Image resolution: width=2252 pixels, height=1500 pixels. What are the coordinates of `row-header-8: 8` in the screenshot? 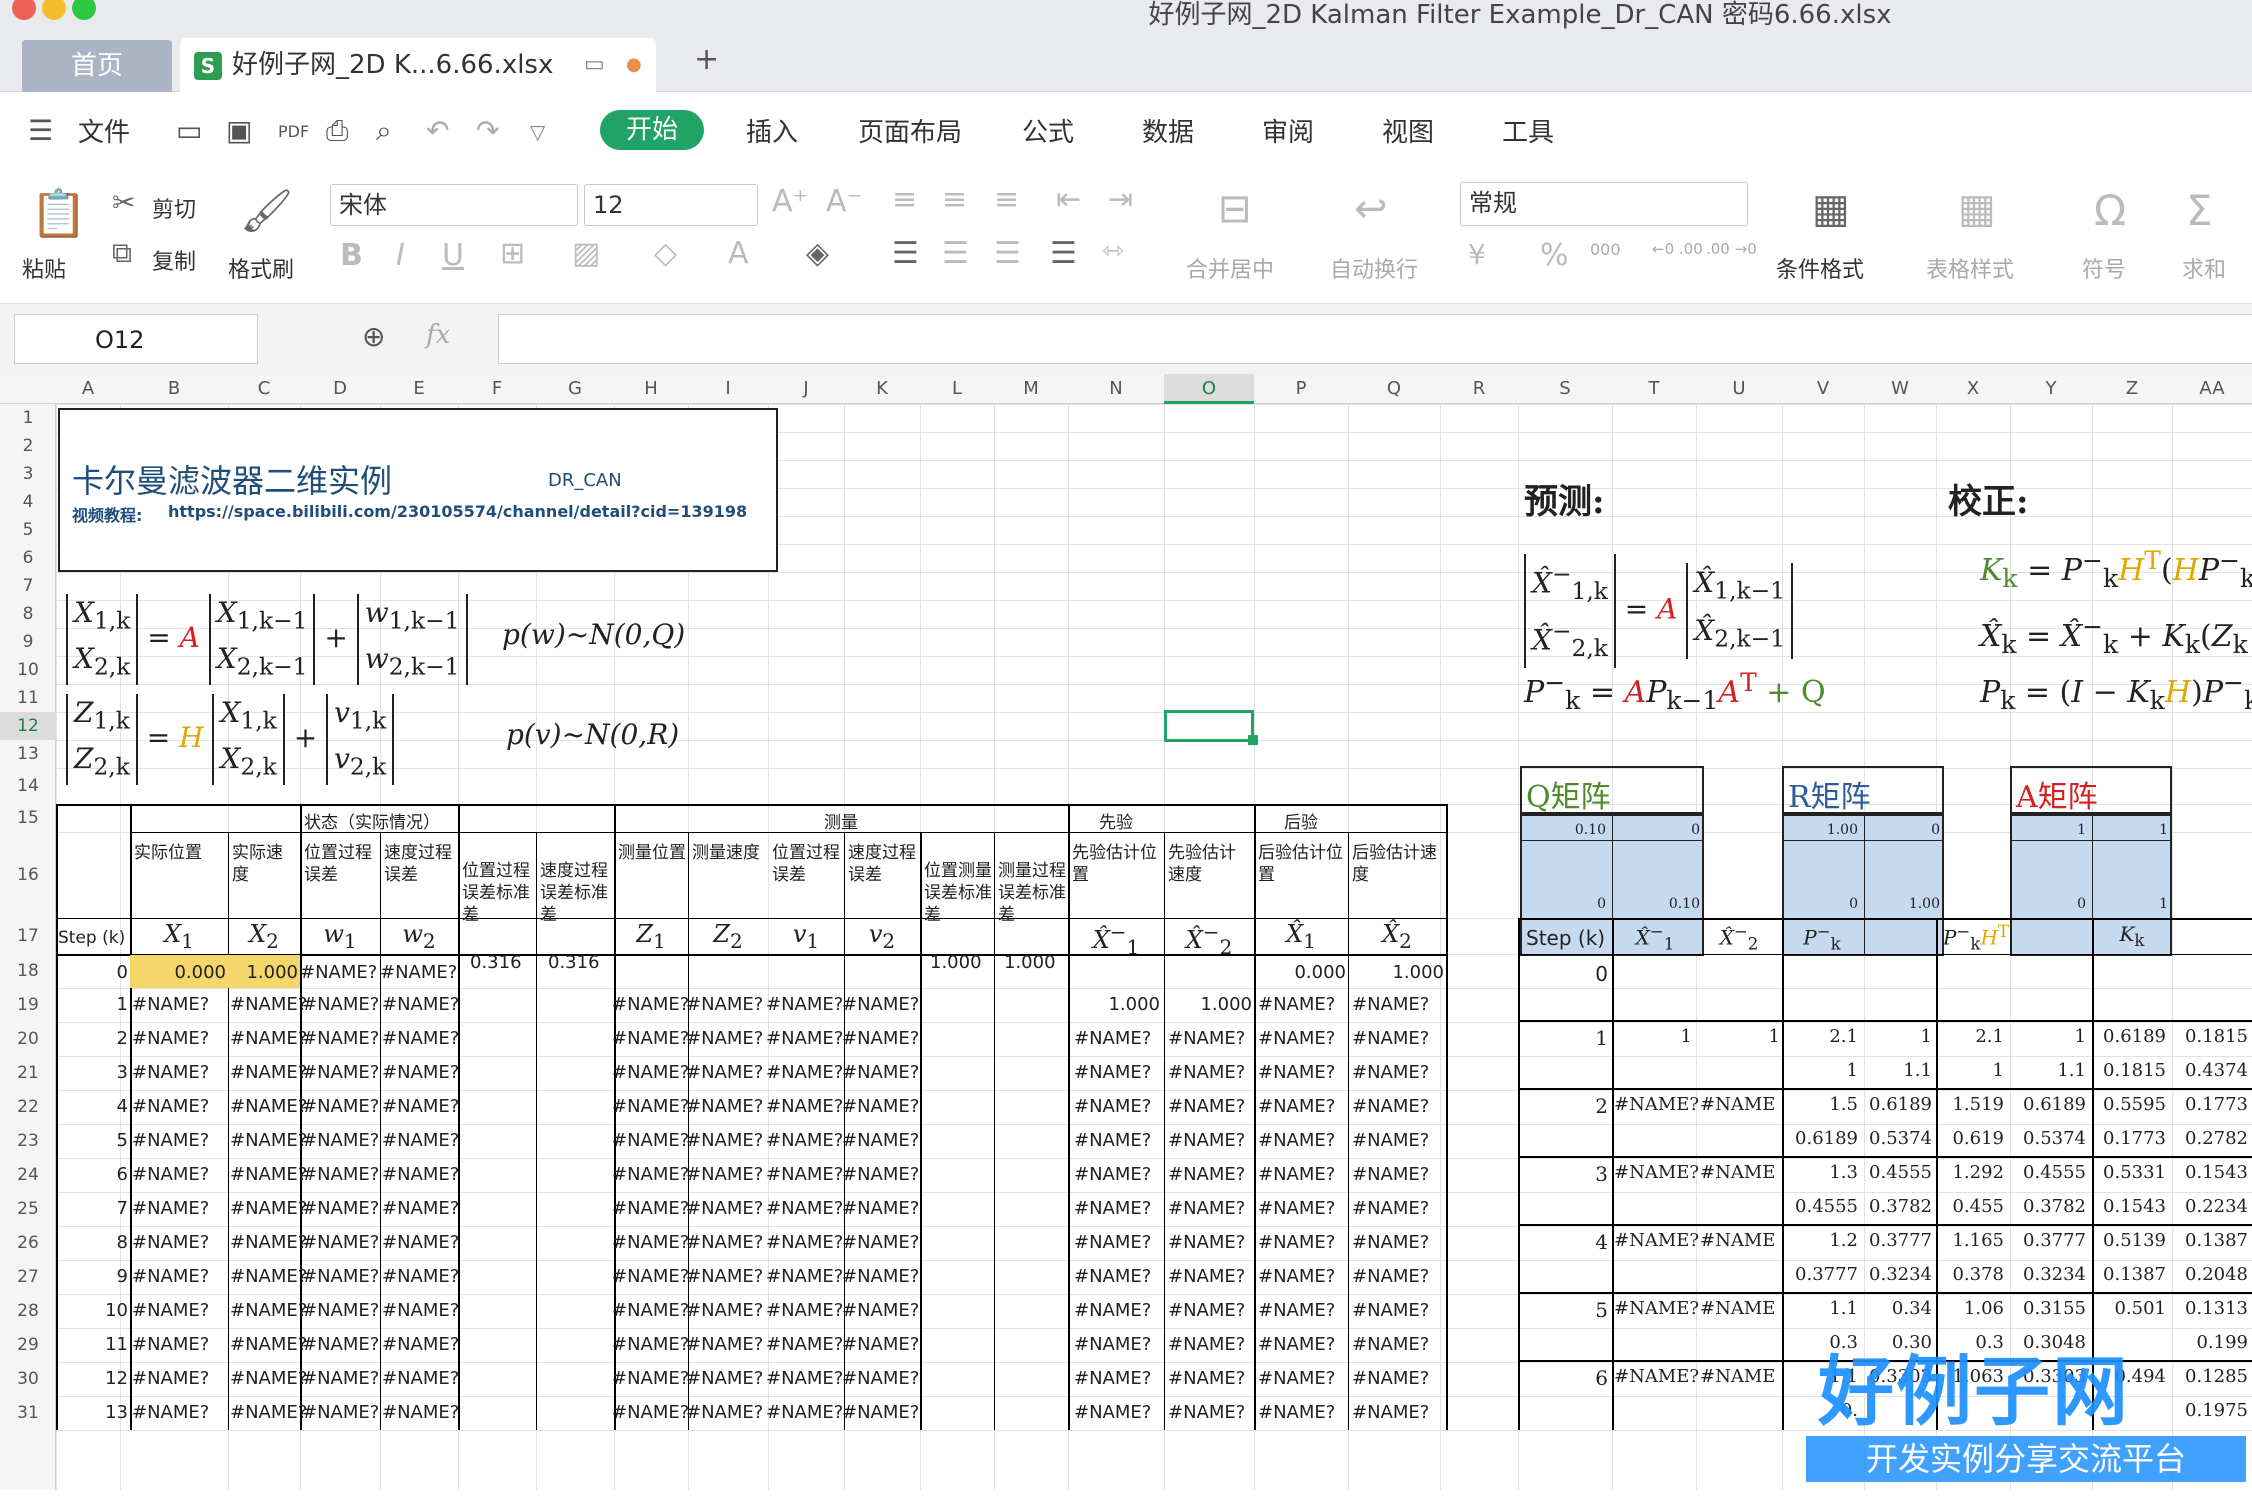 It's located at (28, 614).